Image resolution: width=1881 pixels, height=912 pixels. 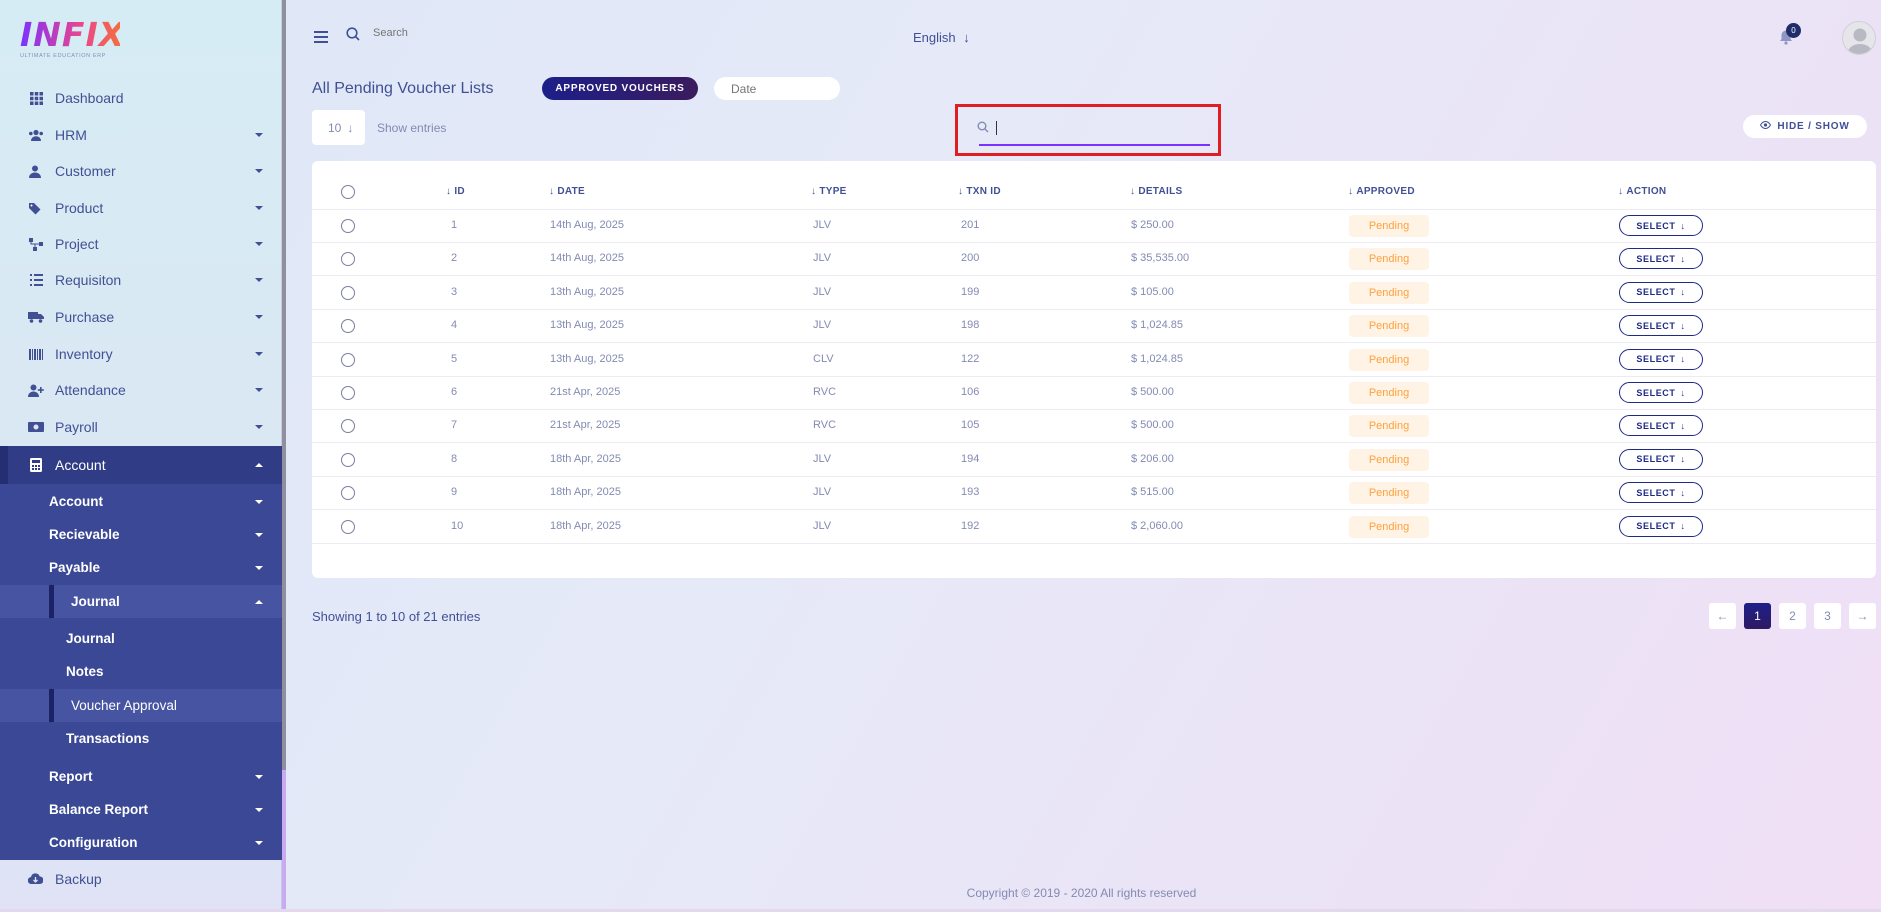 I want to click on submenu-label: Notes, so click(x=85, y=671).